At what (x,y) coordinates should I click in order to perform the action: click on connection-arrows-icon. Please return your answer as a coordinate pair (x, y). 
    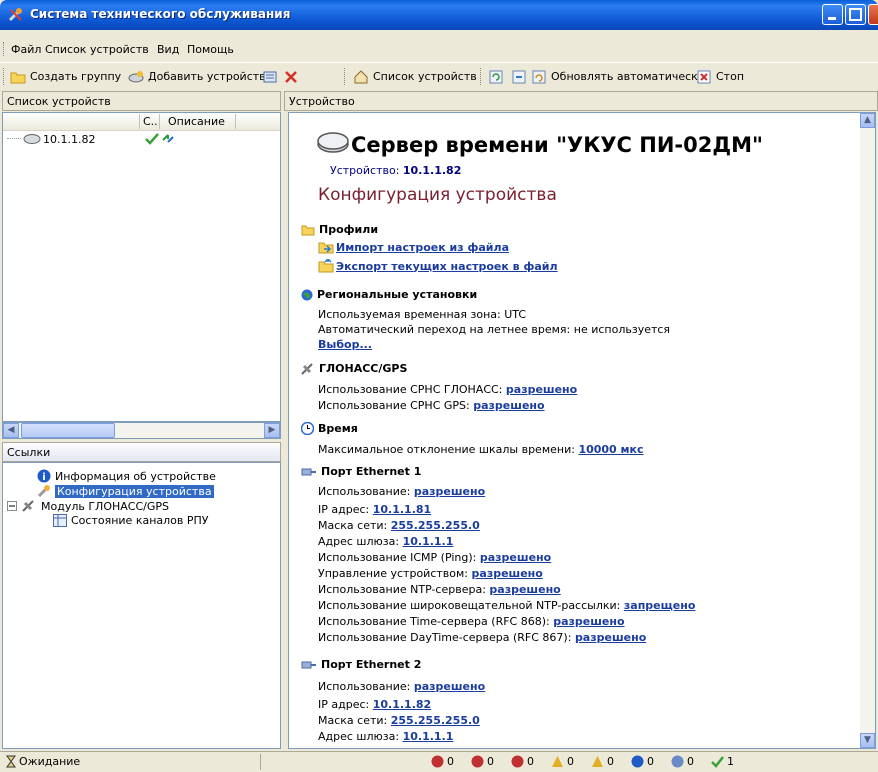
    Looking at the image, I should click on (168, 138).